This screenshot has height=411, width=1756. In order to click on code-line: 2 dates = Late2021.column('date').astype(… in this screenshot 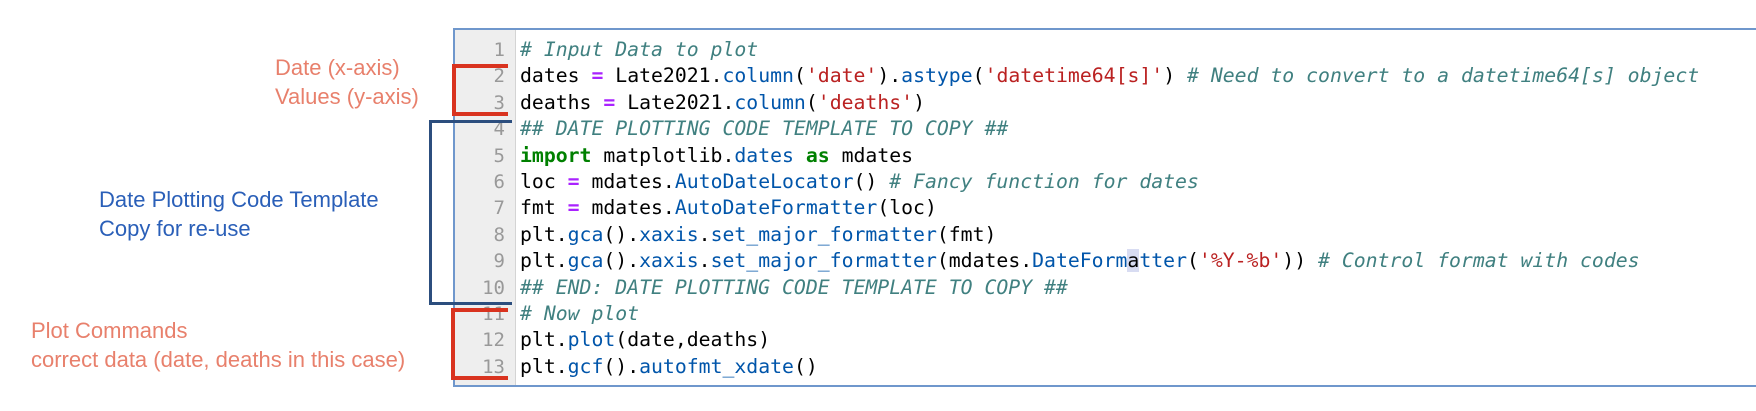, I will do `click(1105, 76)`.